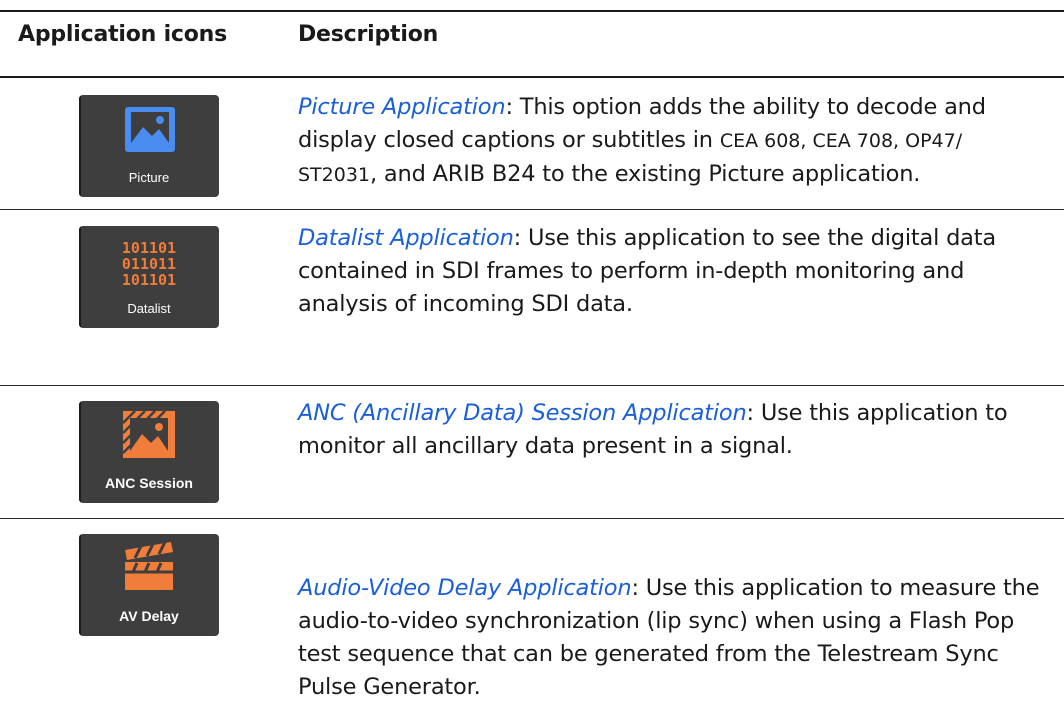 This screenshot has height=722, width=1064. What do you see at coordinates (149, 585) in the screenshot?
I see `av-delay-app-tile: AV Delay` at bounding box center [149, 585].